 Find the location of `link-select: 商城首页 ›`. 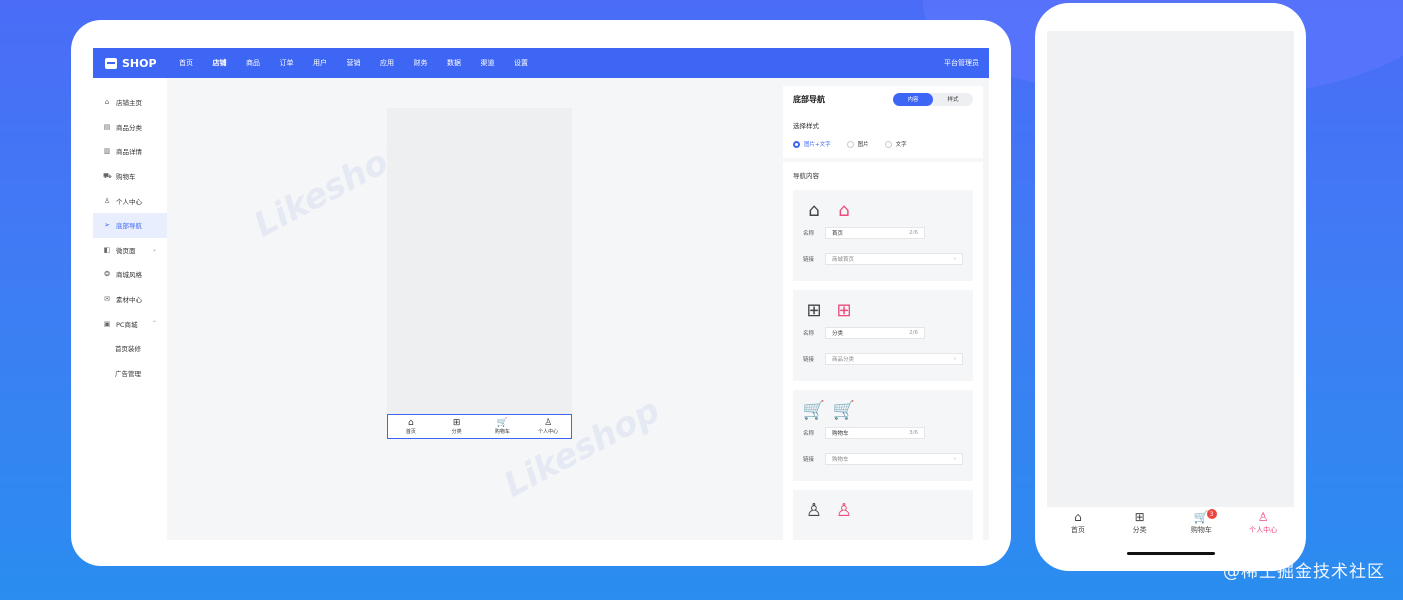

link-select: 商城首页 › is located at coordinates (894, 259).